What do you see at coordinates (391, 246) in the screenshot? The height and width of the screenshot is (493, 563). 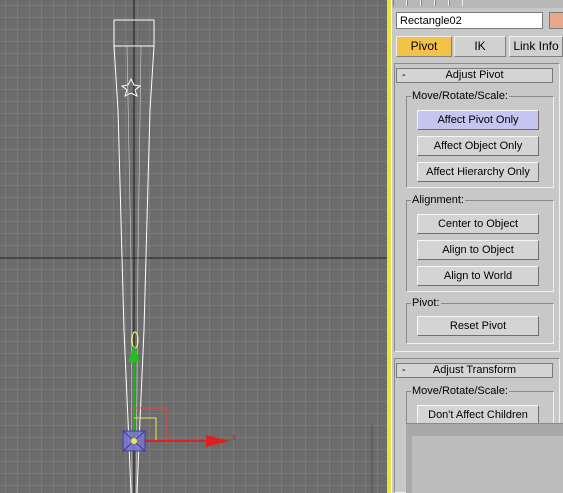 I see `panel-left-edge` at bounding box center [391, 246].